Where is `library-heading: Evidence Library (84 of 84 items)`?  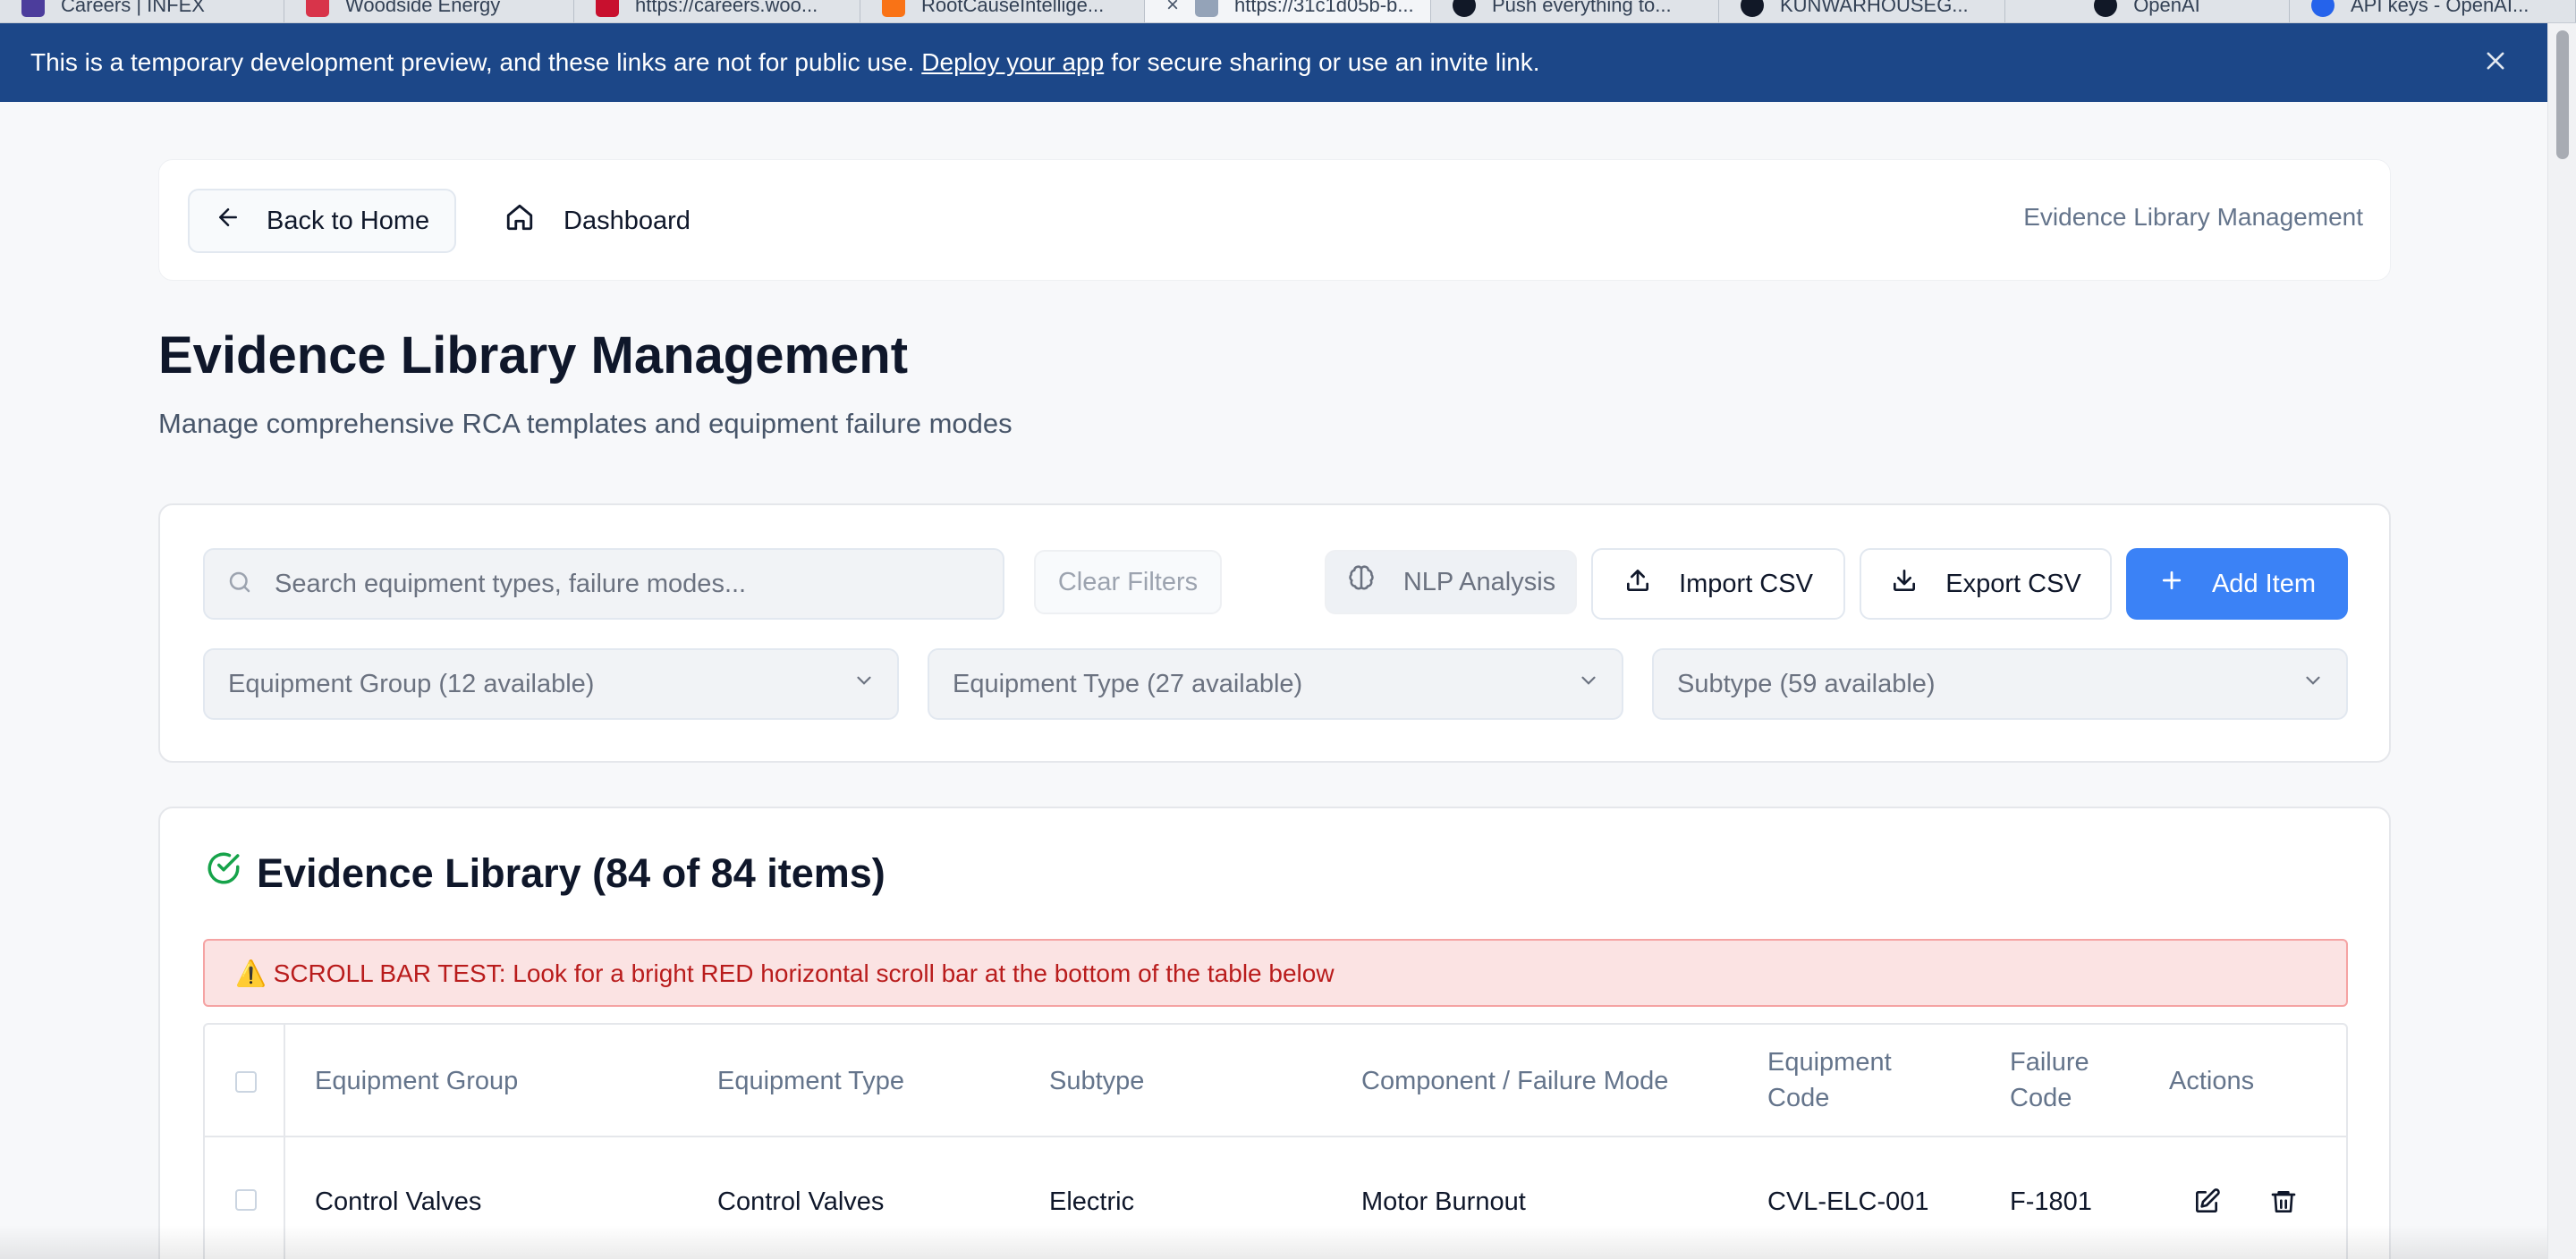
library-heading: Evidence Library (84 of 84 items) is located at coordinates (545, 873).